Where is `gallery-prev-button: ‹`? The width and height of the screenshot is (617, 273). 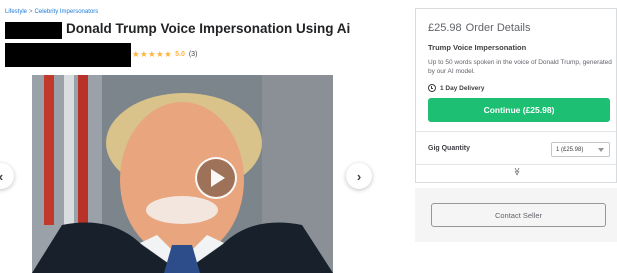 gallery-prev-button: ‹ is located at coordinates (7, 176).